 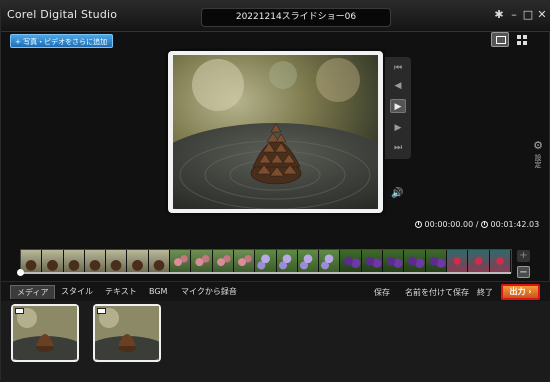 I want to click on next-frame-icon: ▶, so click(x=398, y=128).